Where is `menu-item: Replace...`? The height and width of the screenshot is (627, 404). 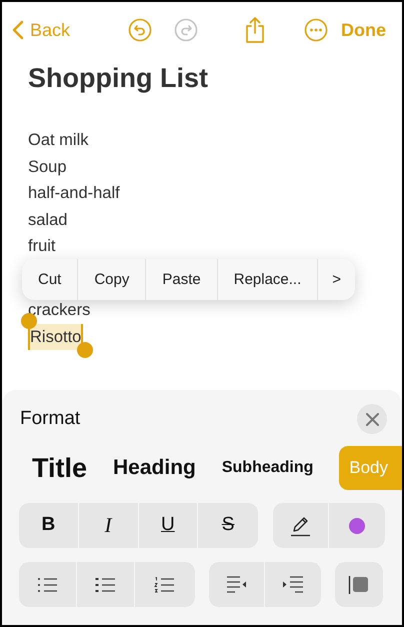
menu-item: Replace... is located at coordinates (268, 279).